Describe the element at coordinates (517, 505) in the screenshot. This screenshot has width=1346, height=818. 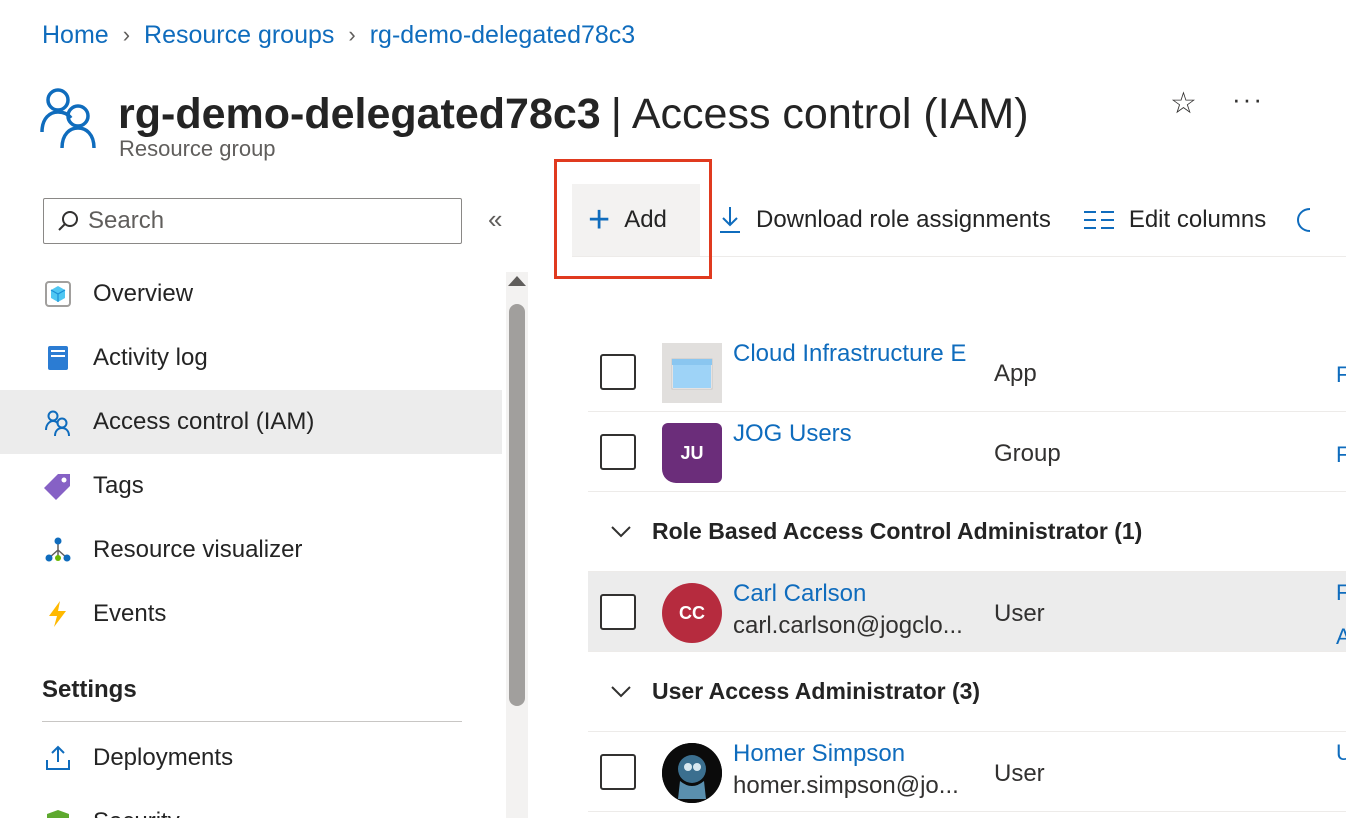
I see `scrollbar-thumb` at that location.